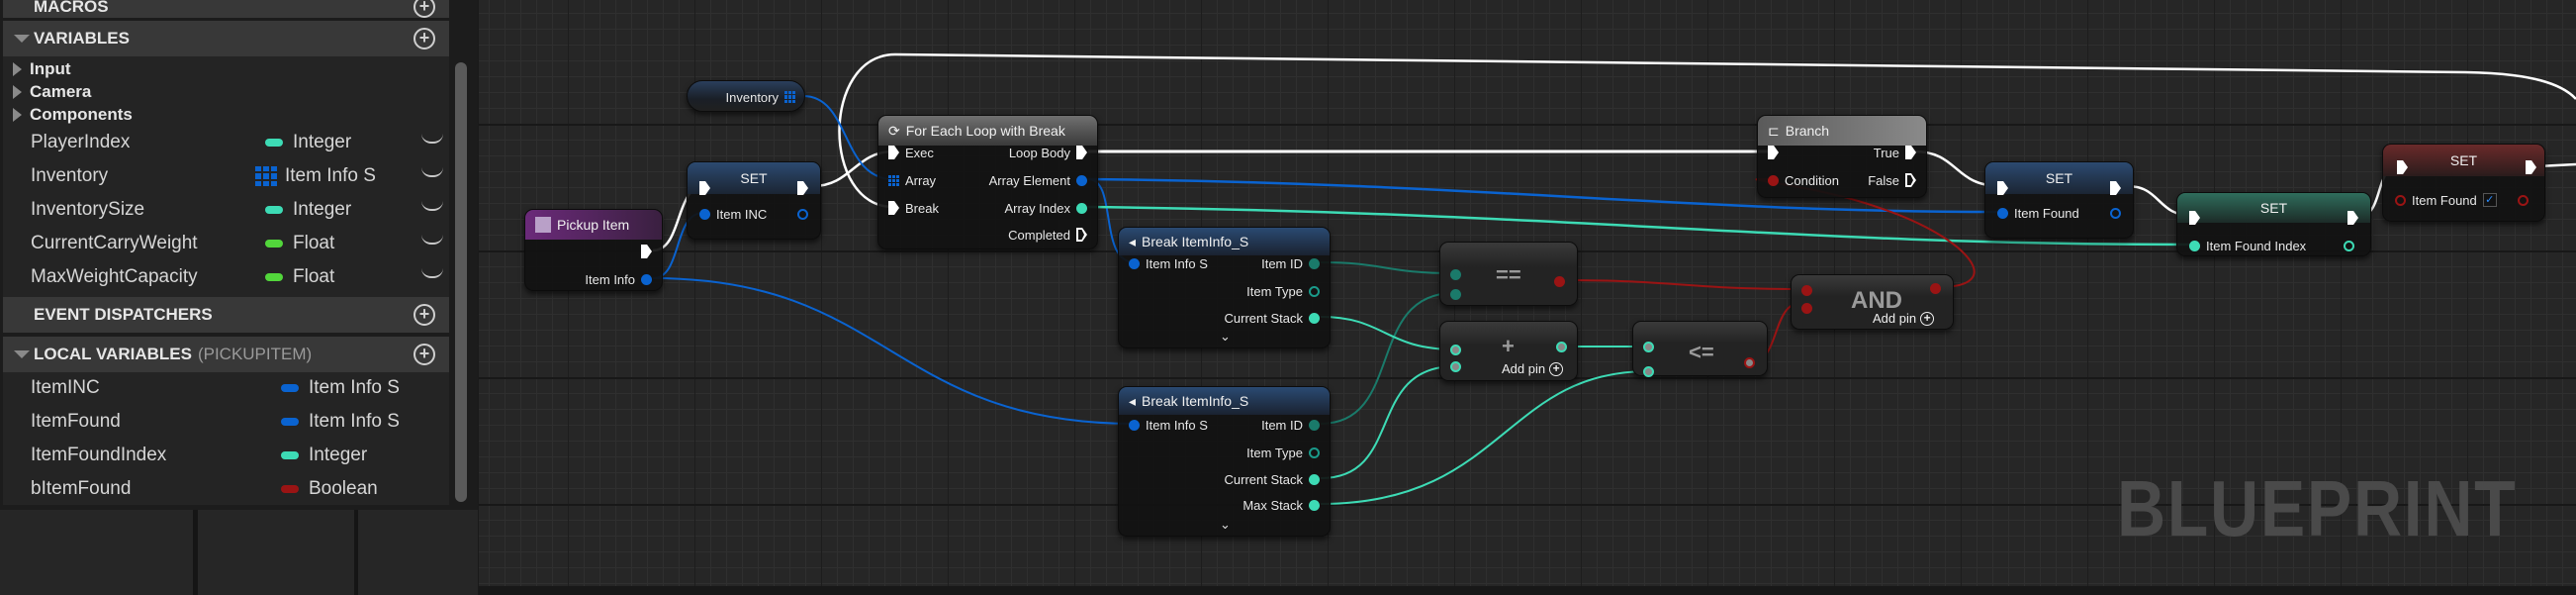  I want to click on local-variable-item: ItemINC, so click(66, 388).